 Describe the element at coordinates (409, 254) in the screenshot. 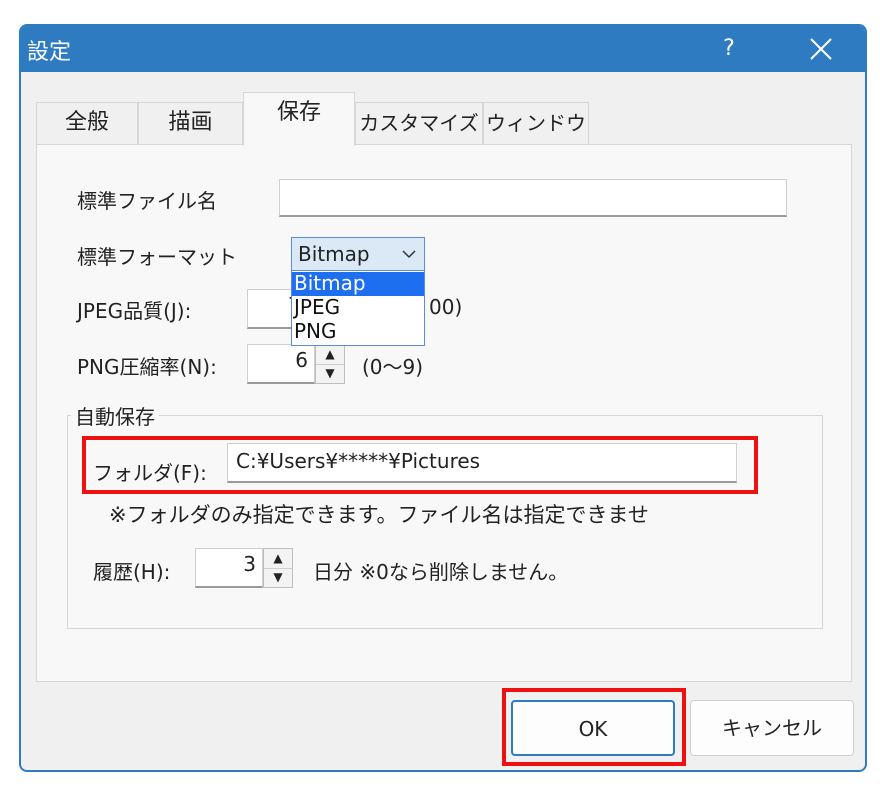

I see `chevron-down-icon` at that location.